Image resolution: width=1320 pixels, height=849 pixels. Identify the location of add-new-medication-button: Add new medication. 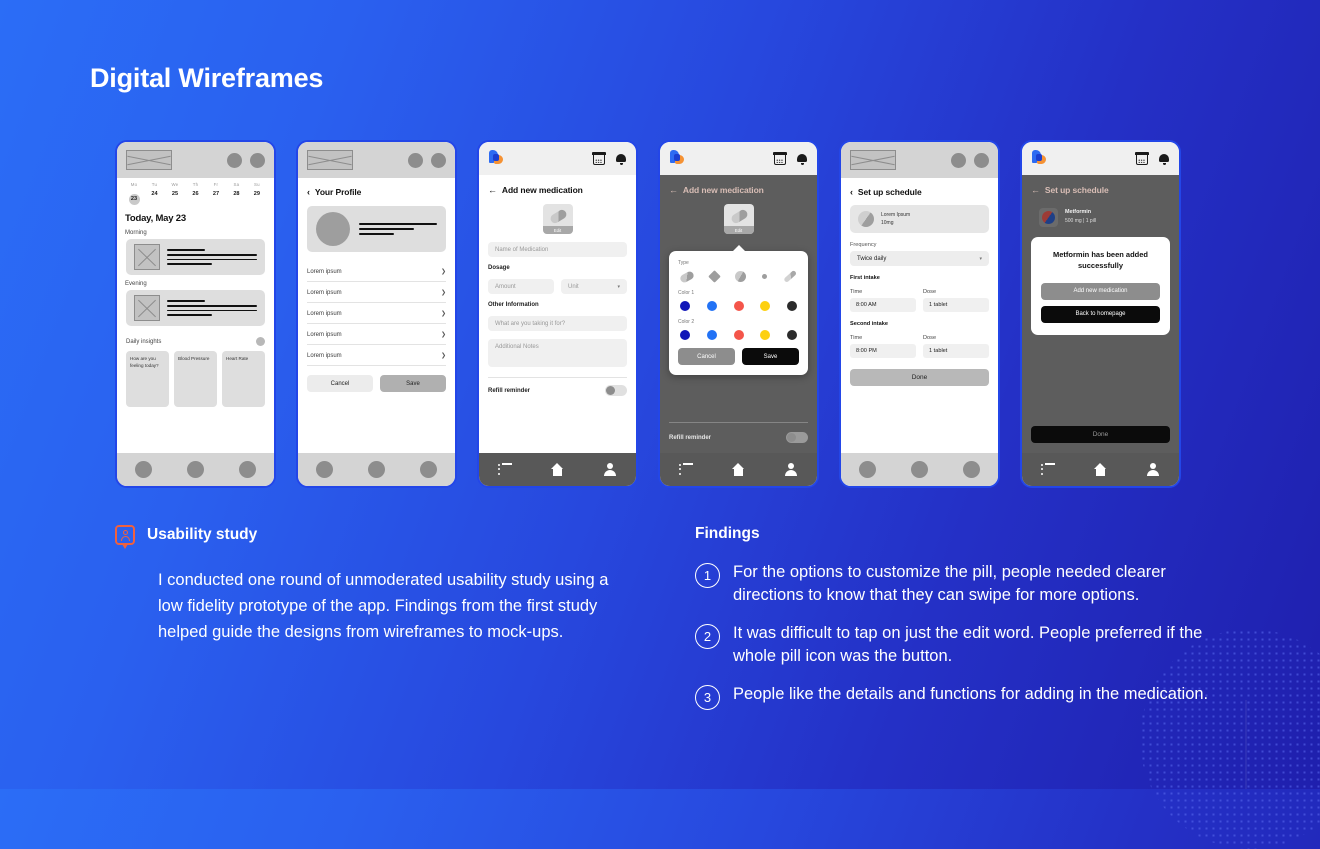
(1100, 291).